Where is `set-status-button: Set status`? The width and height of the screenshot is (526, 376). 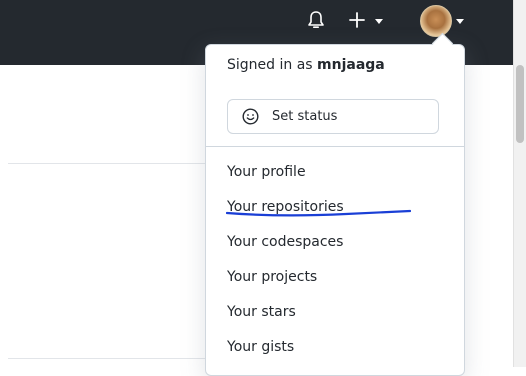 set-status-button: Set status is located at coordinates (333, 116).